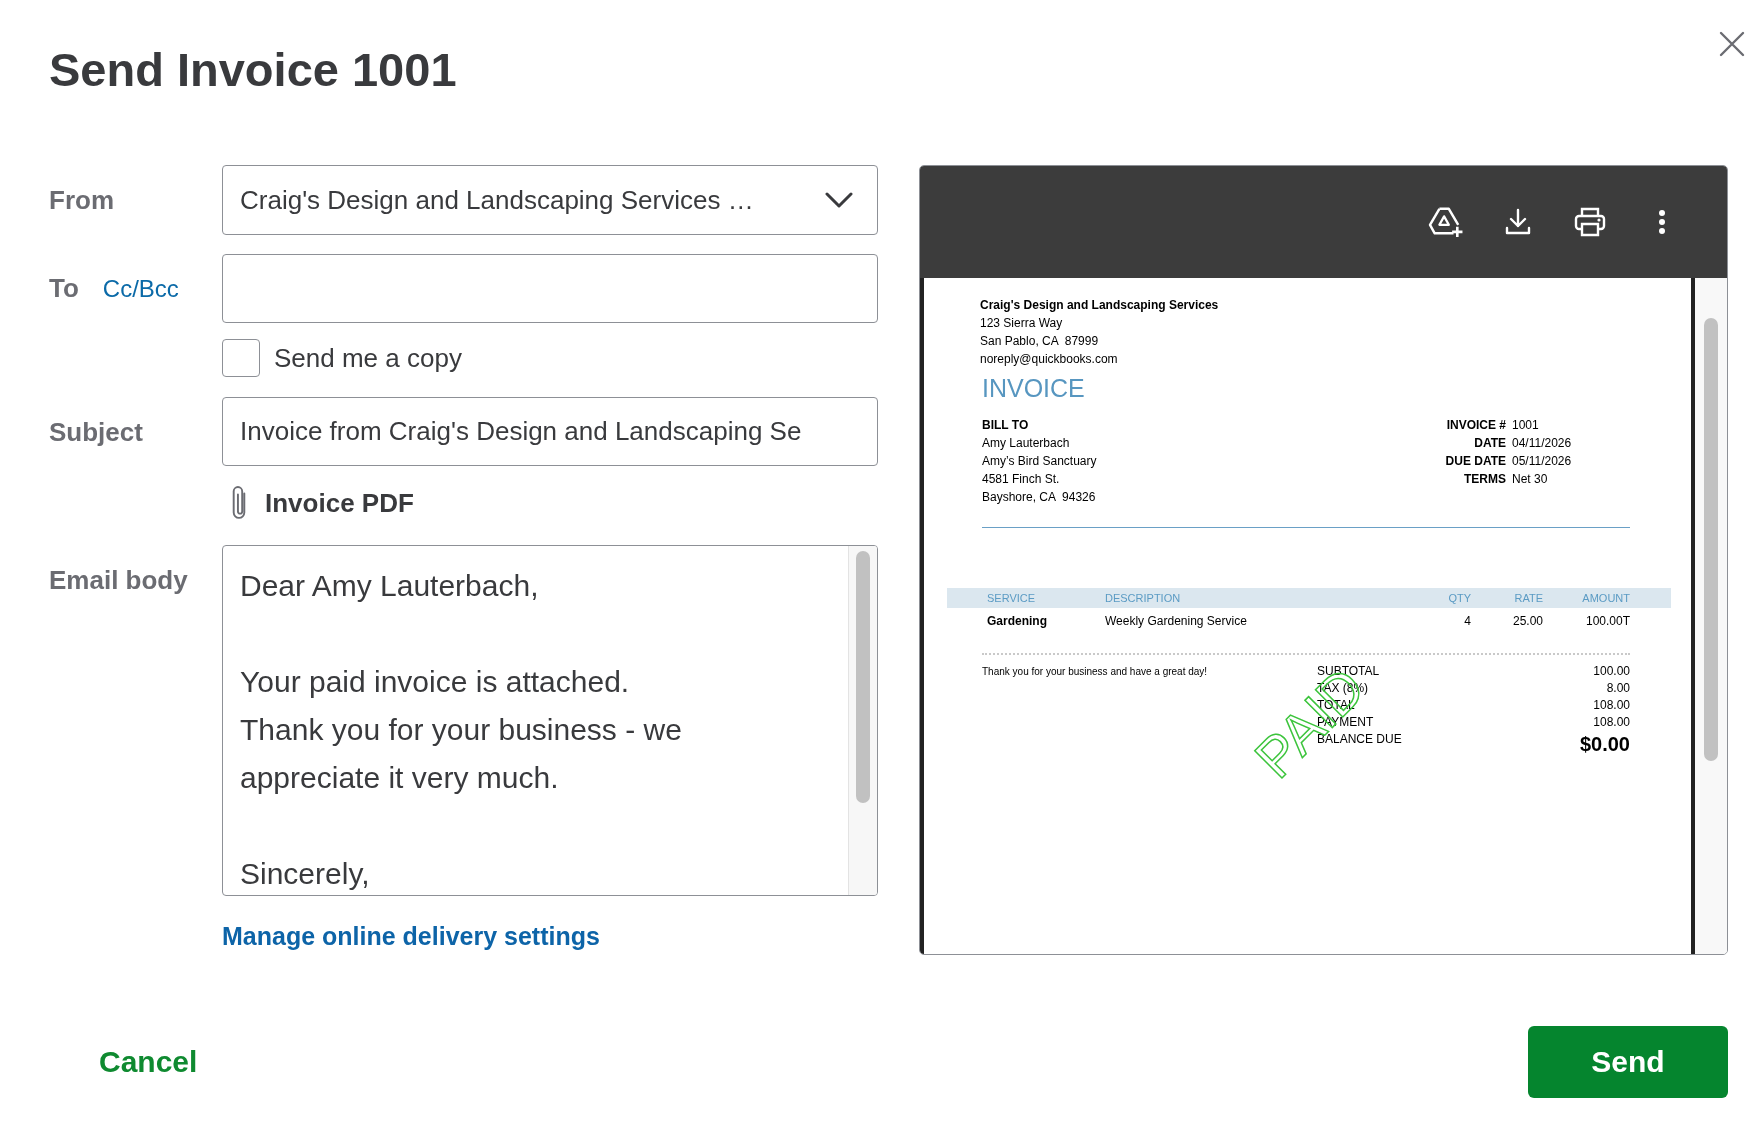 Image resolution: width=1762 pixels, height=1146 pixels. Describe the element at coordinates (1628, 1062) in the screenshot. I see `send-button: Send` at that location.